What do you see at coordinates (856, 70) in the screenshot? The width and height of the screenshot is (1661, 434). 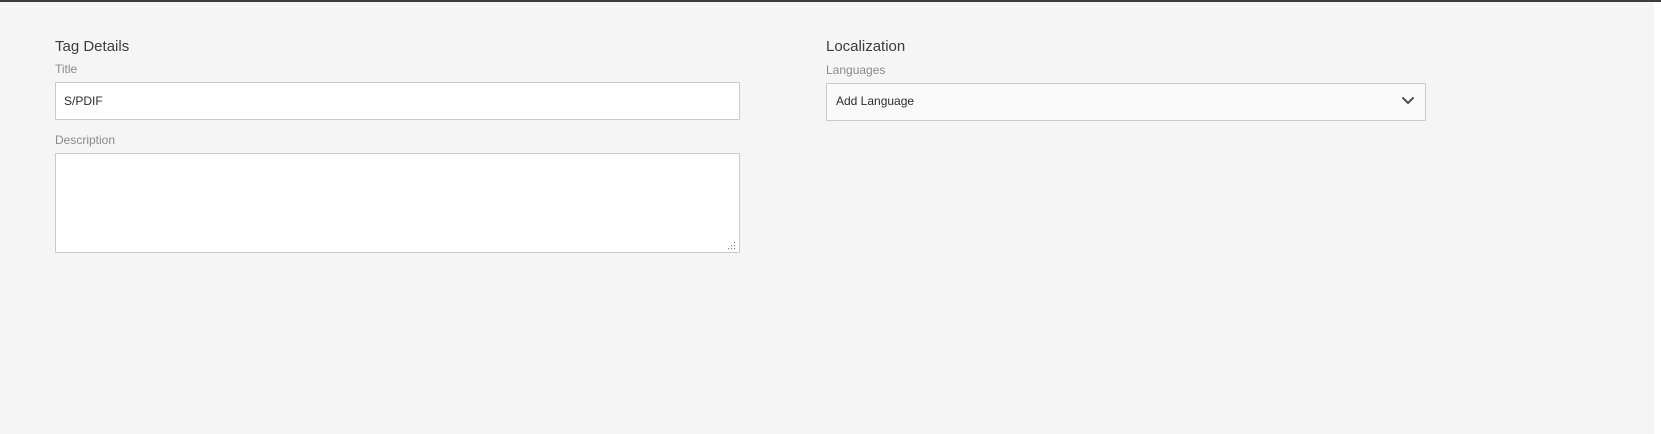 I see `languages-label: Languages` at bounding box center [856, 70].